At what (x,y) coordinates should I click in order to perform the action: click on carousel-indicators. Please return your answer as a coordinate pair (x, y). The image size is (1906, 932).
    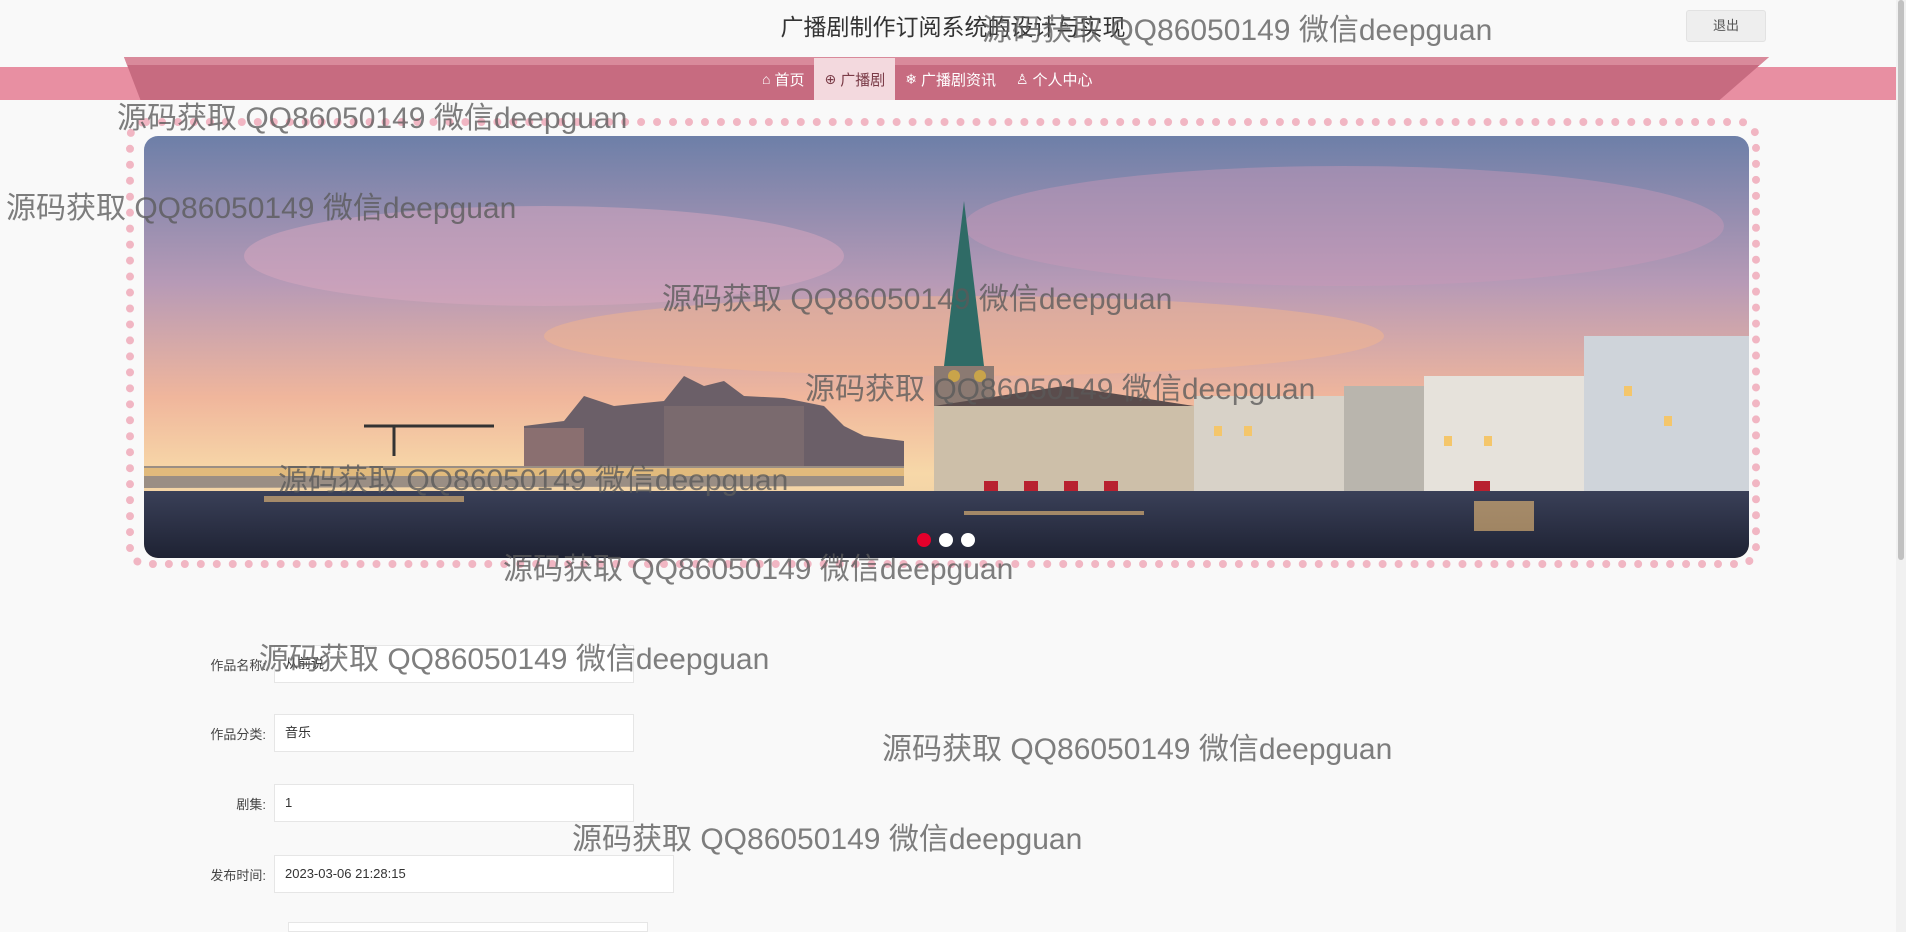
    Looking at the image, I should click on (946, 540).